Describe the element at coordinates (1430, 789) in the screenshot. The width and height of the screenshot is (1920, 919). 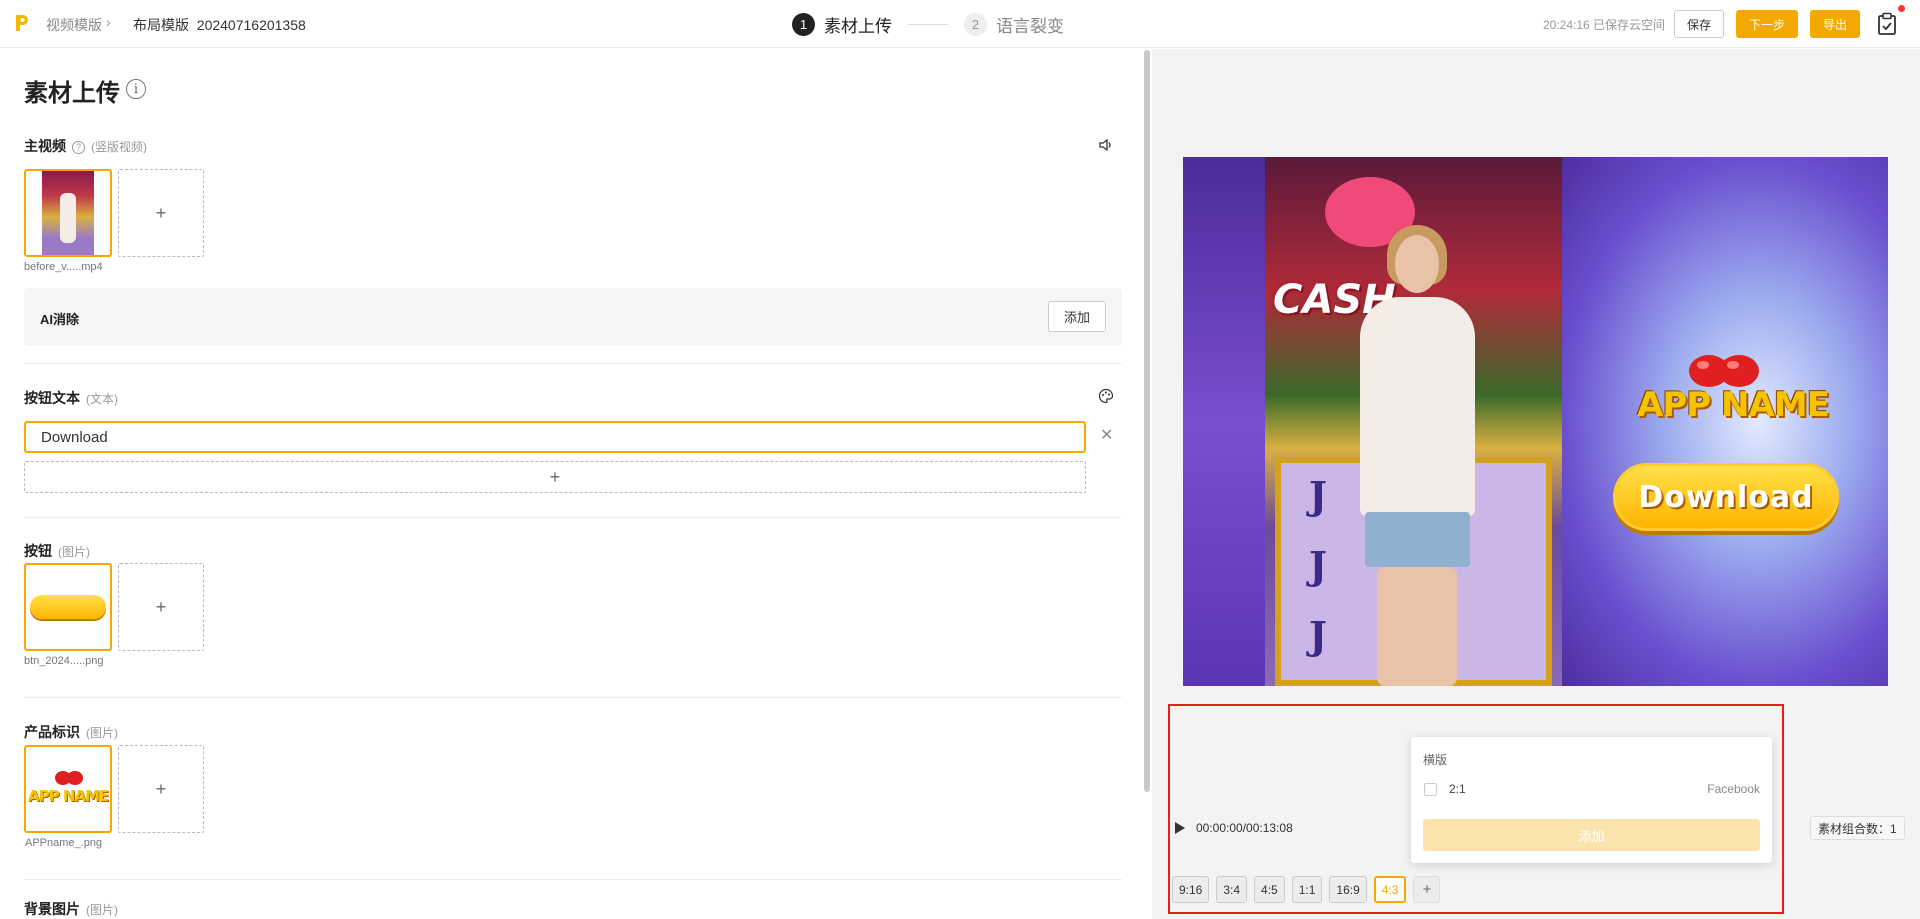
I see `ratio-checkbox` at that location.